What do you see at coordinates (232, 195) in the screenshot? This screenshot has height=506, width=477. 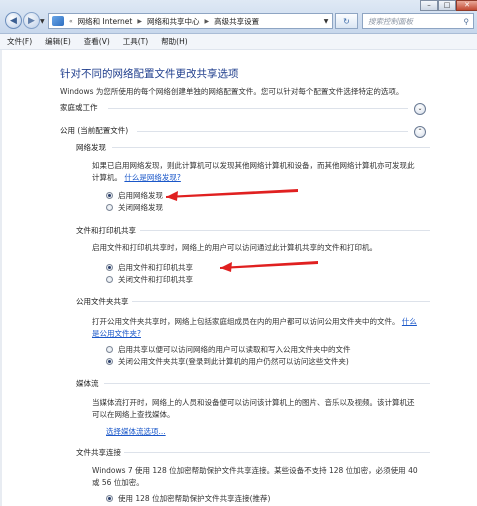 I see `annotation-arrow-discovery` at bounding box center [232, 195].